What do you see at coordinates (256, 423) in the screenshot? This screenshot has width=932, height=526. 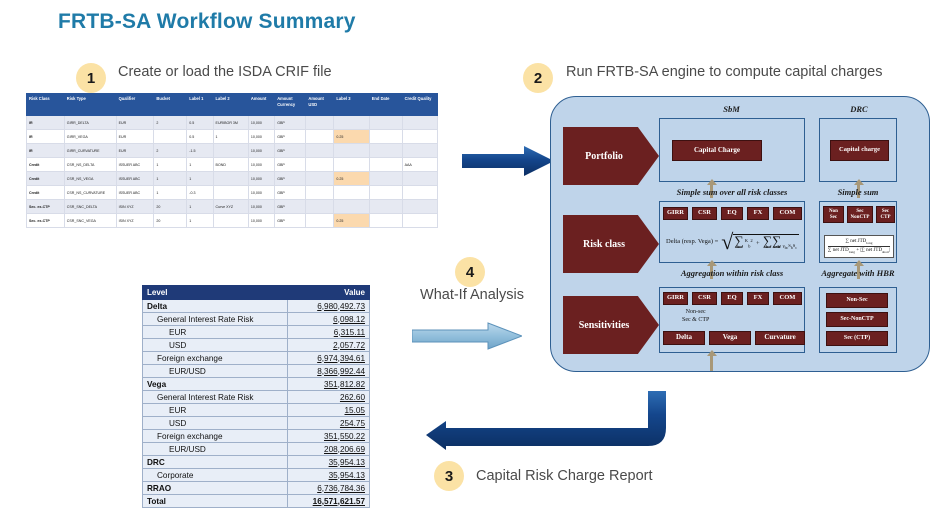 I see `table-row: USD 254.75` at bounding box center [256, 423].